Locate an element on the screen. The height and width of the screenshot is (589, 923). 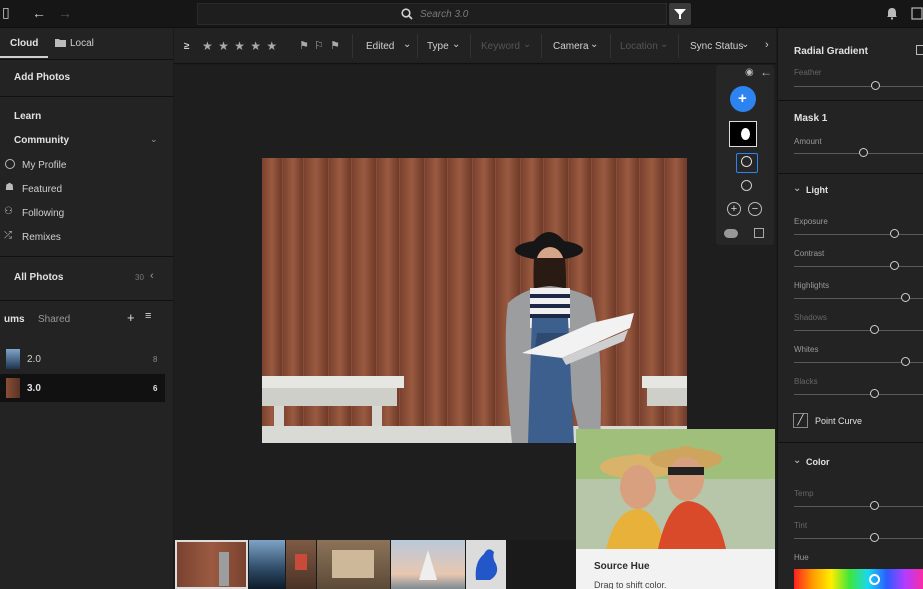
overlay-toggle-icon is located at coordinates (731, 233).